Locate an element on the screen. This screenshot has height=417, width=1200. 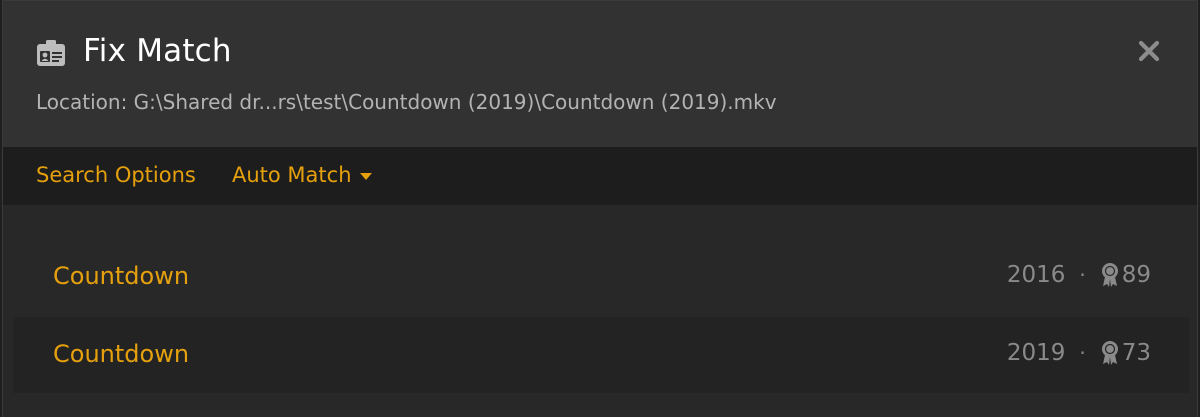
close-icon is located at coordinates (1149, 53).